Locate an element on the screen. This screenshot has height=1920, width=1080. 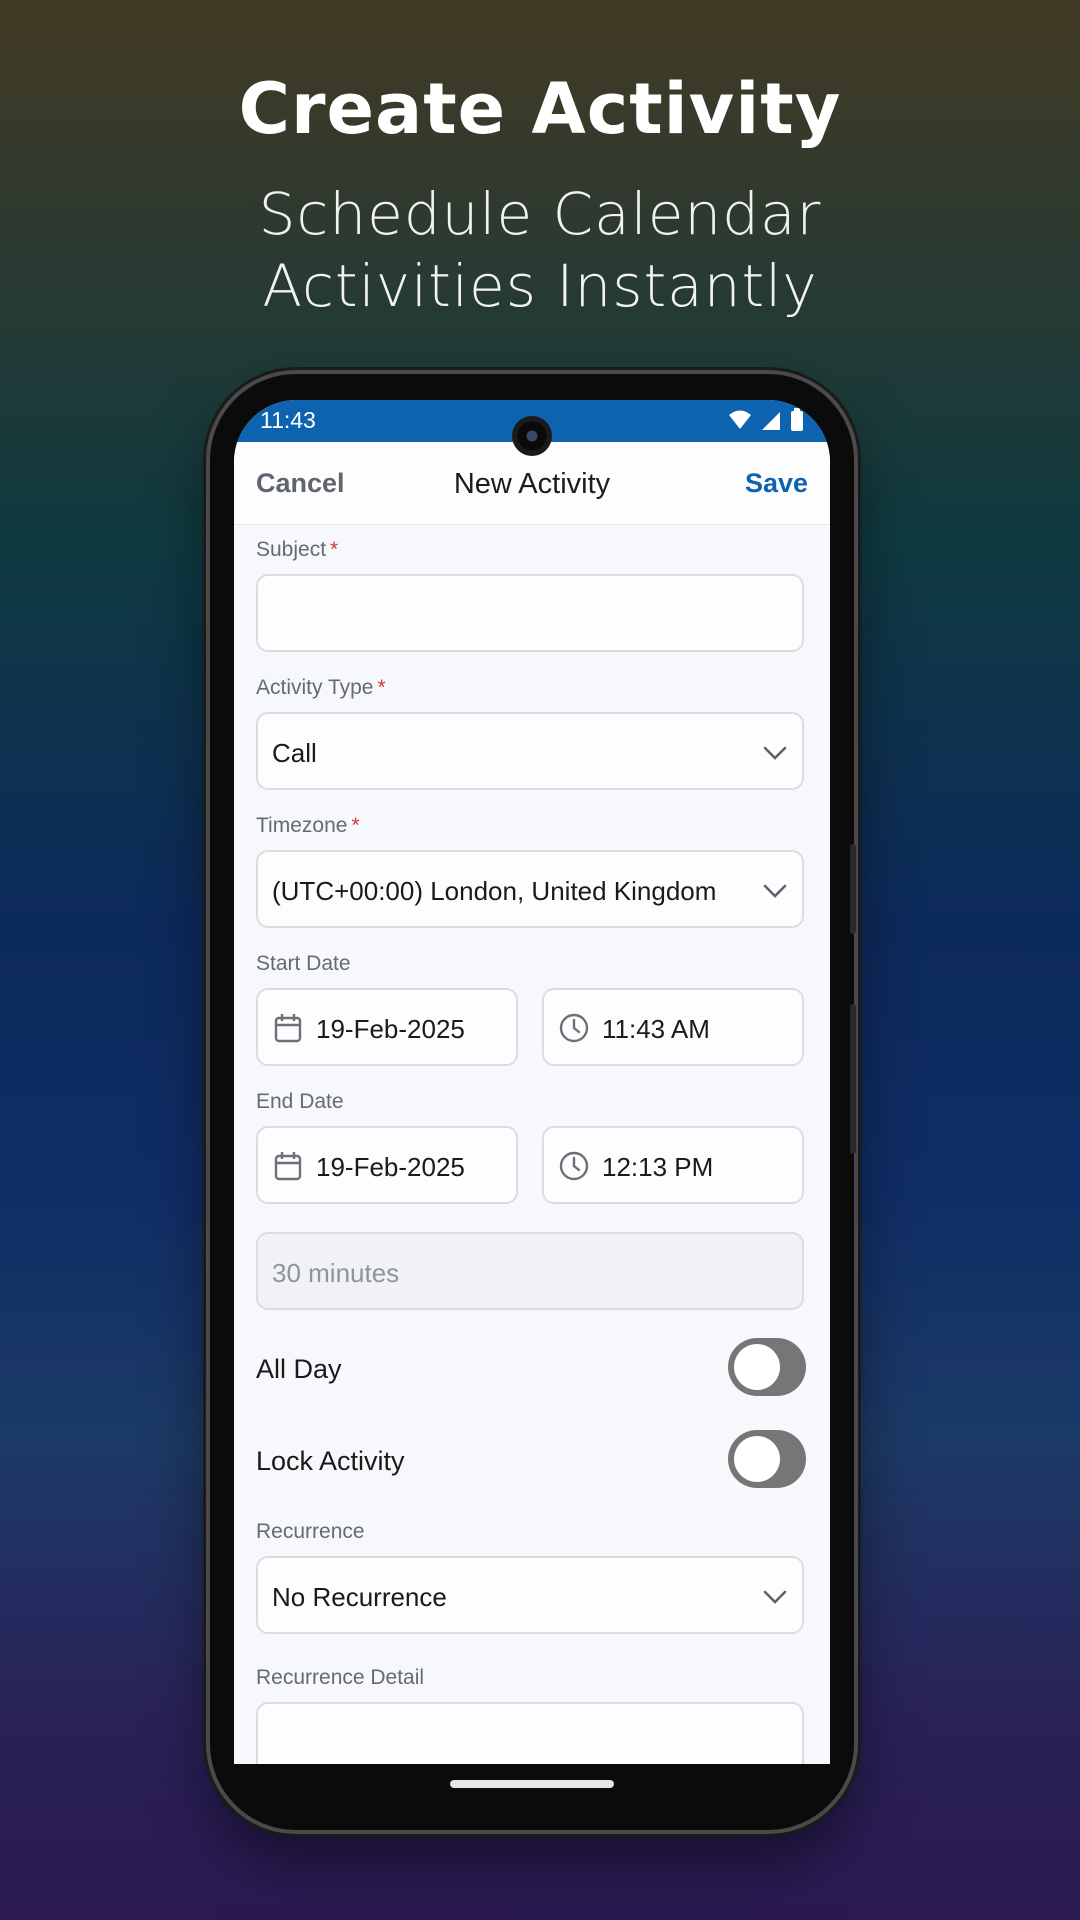
status-icons is located at coordinates (766, 420).